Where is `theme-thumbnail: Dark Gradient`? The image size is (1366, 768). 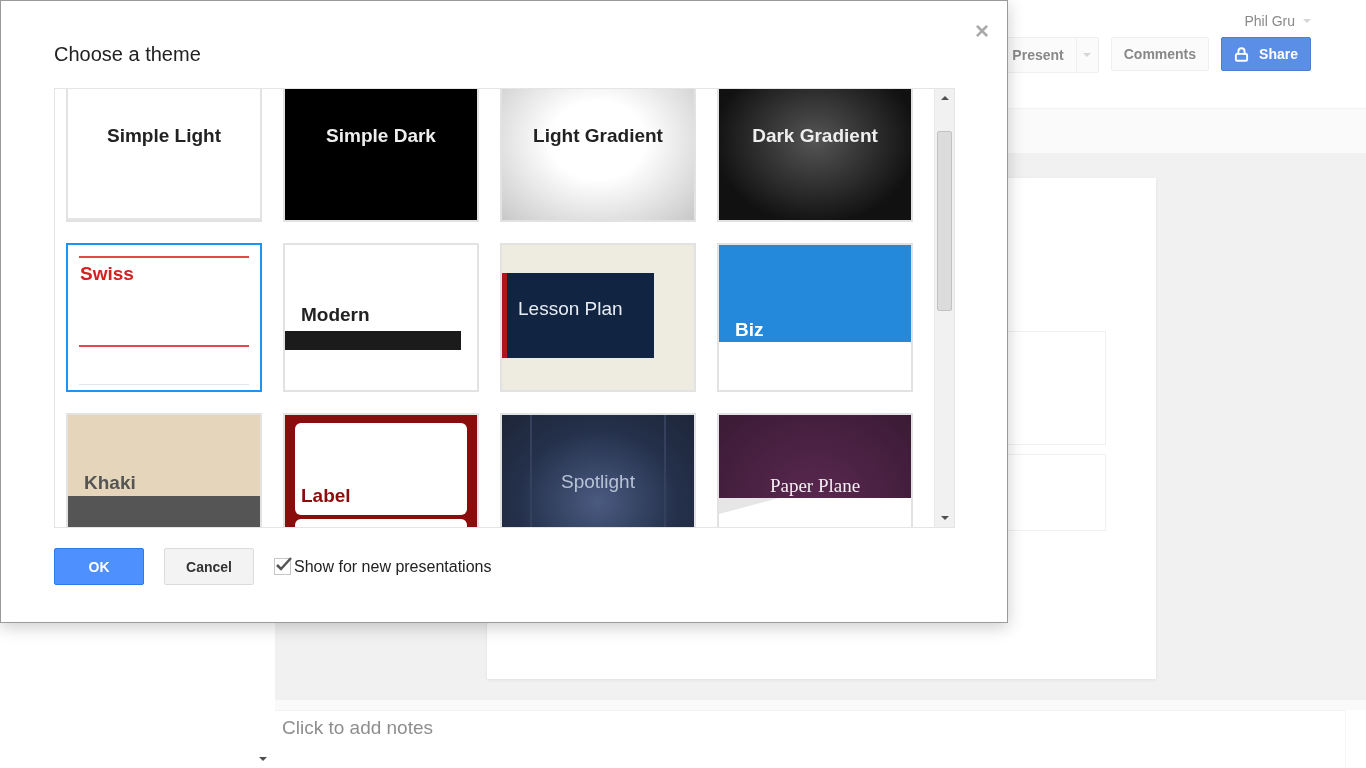
theme-thumbnail: Dark Gradient is located at coordinates (815, 155).